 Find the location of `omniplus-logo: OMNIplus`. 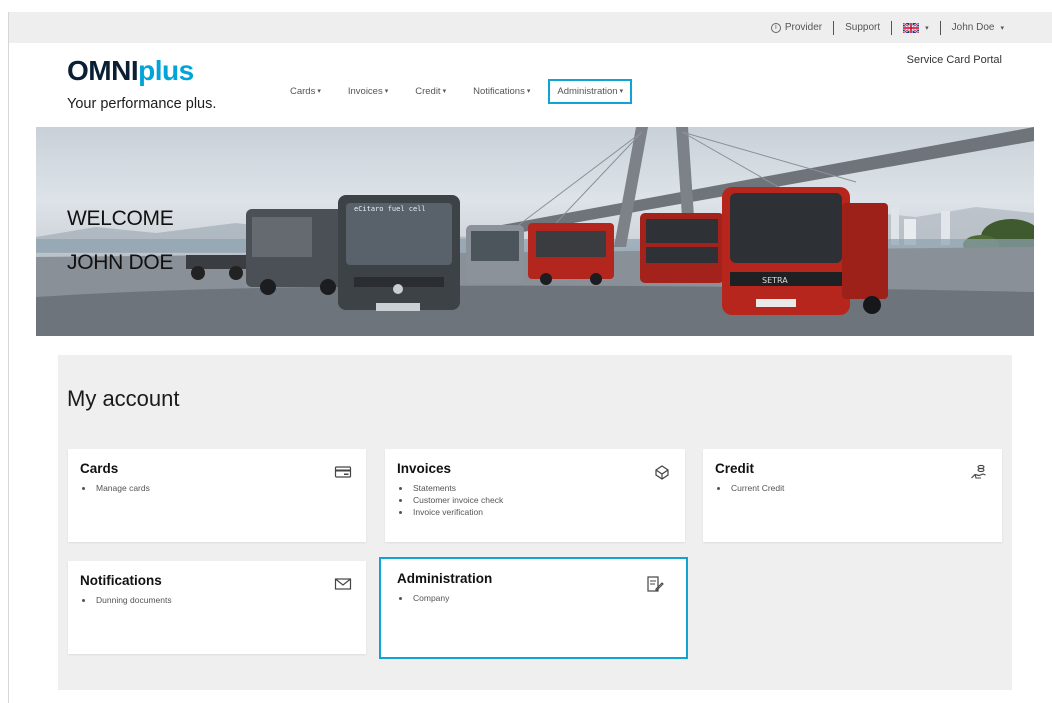

omniplus-logo: OMNIplus is located at coordinates (130, 71).